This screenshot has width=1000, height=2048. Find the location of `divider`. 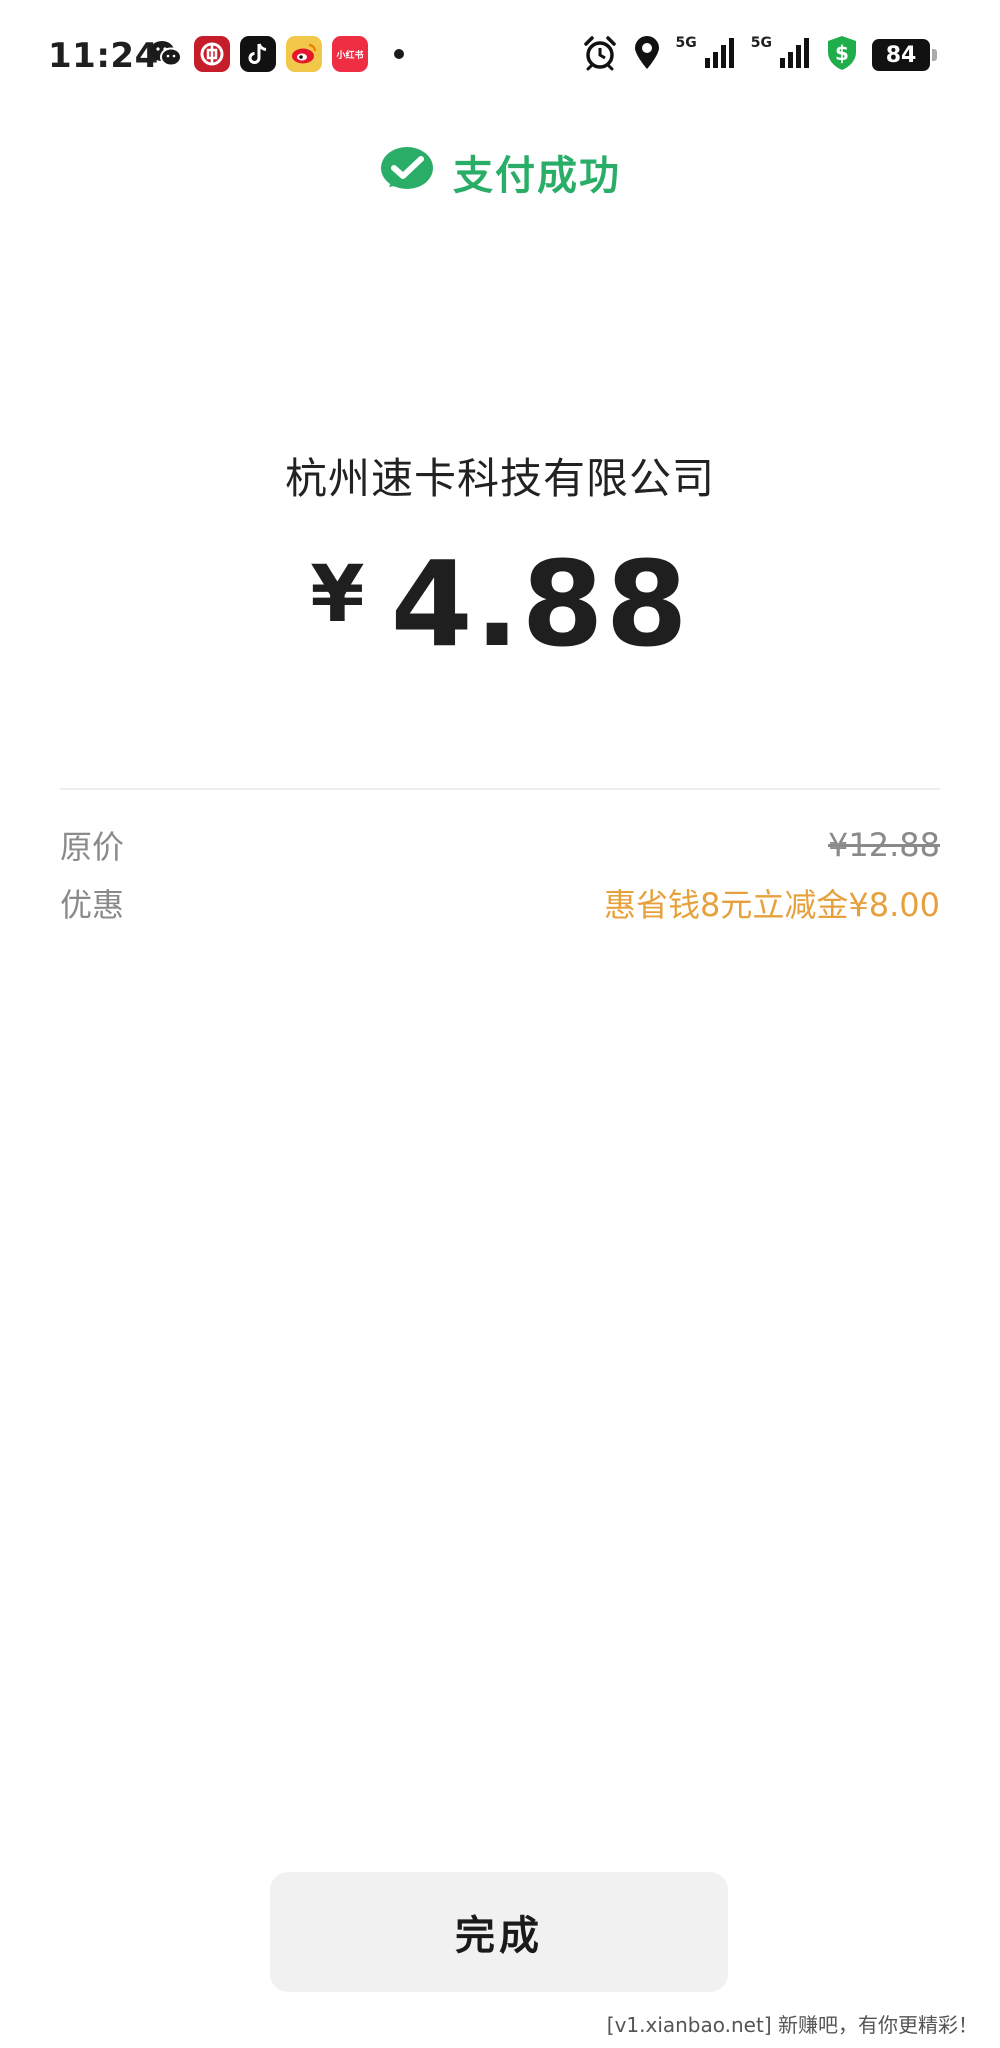

divider is located at coordinates (500, 789).